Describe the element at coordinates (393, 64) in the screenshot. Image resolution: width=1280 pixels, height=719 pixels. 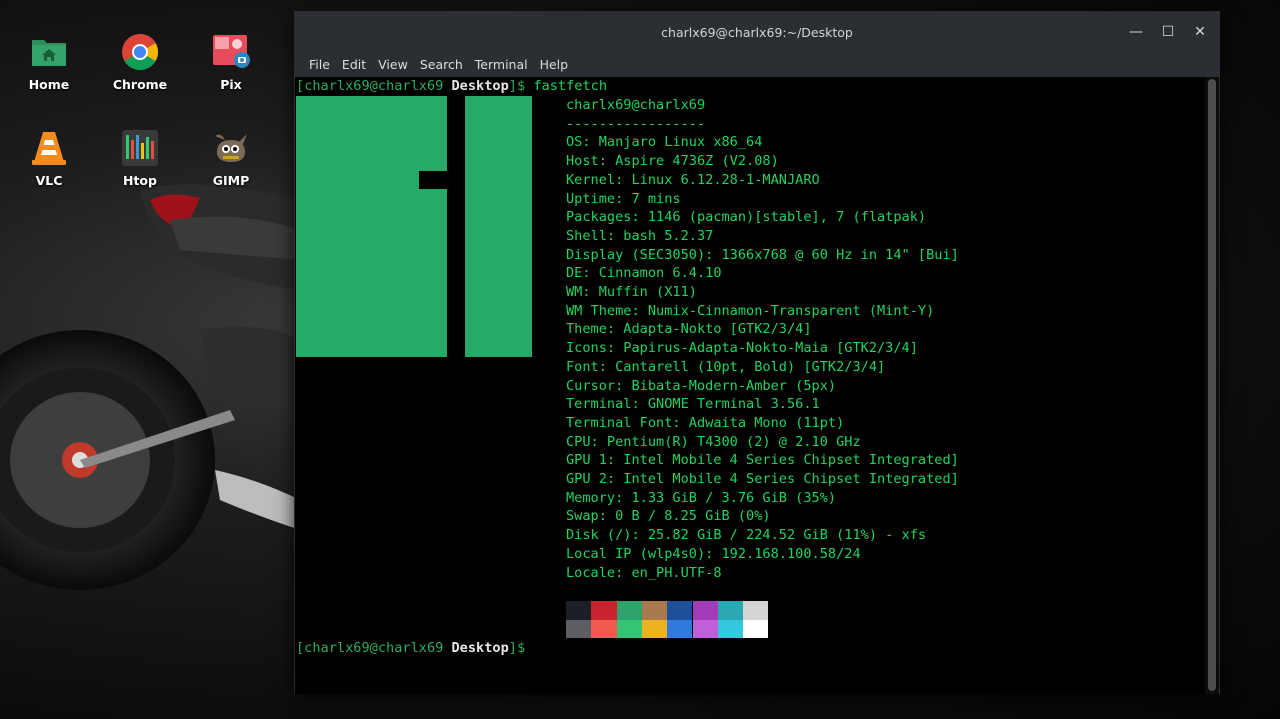
I see `menu-view: View` at that location.